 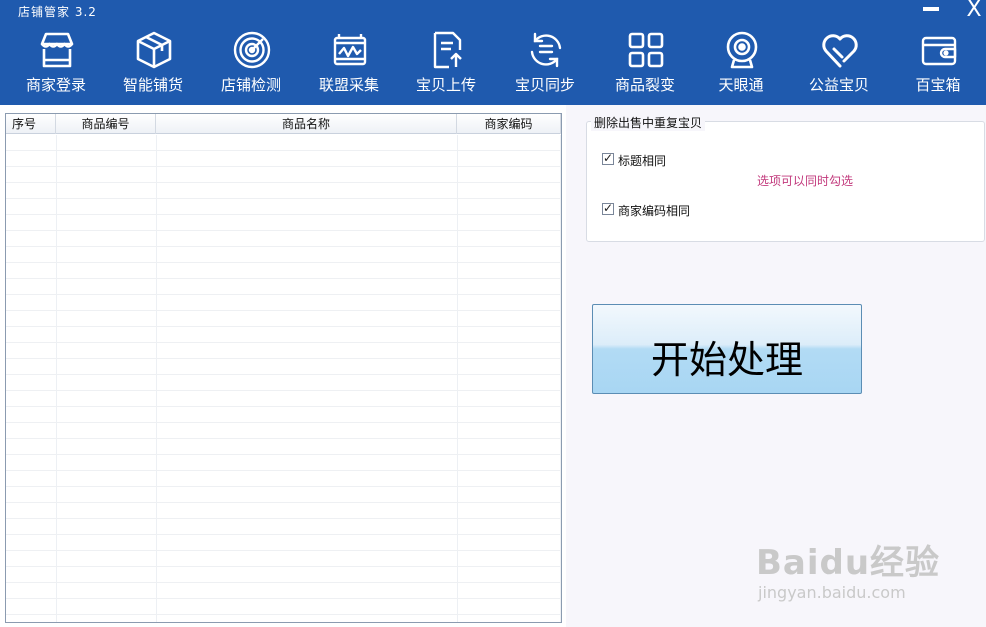 I want to click on start-button-label: 开始处理, so click(x=726, y=360).